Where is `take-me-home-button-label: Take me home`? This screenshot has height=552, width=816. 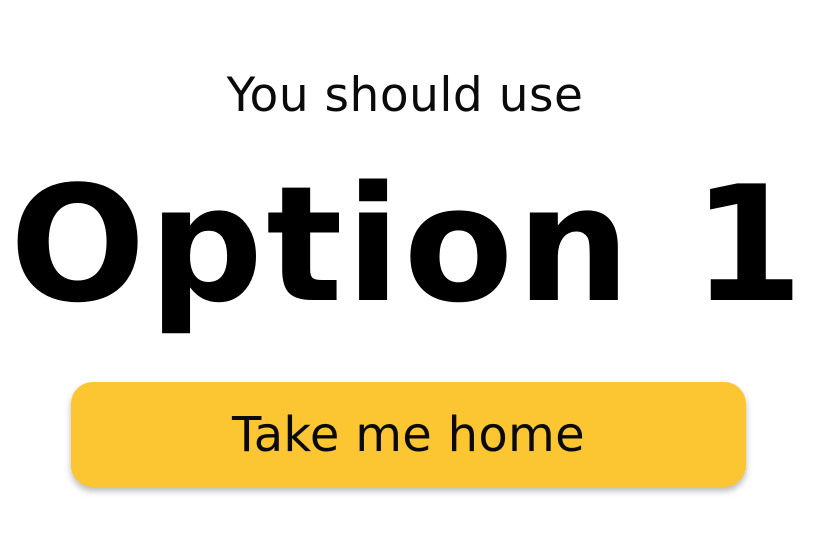
take-me-home-button-label: Take me home is located at coordinates (408, 434).